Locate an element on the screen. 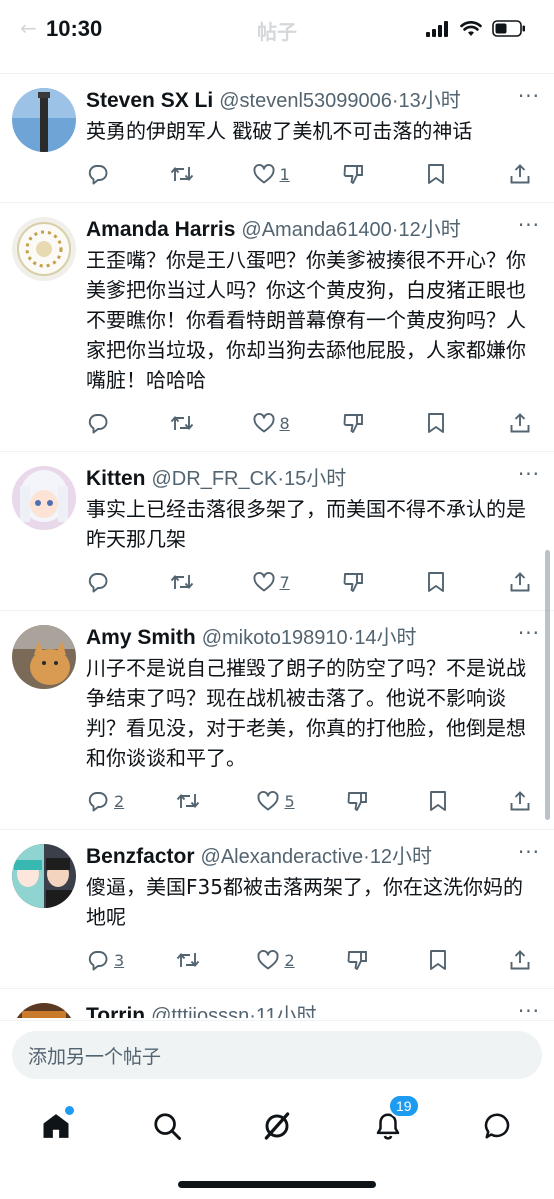 The image size is (554, 1199). post-time: 13小时 is located at coordinates (430, 101).